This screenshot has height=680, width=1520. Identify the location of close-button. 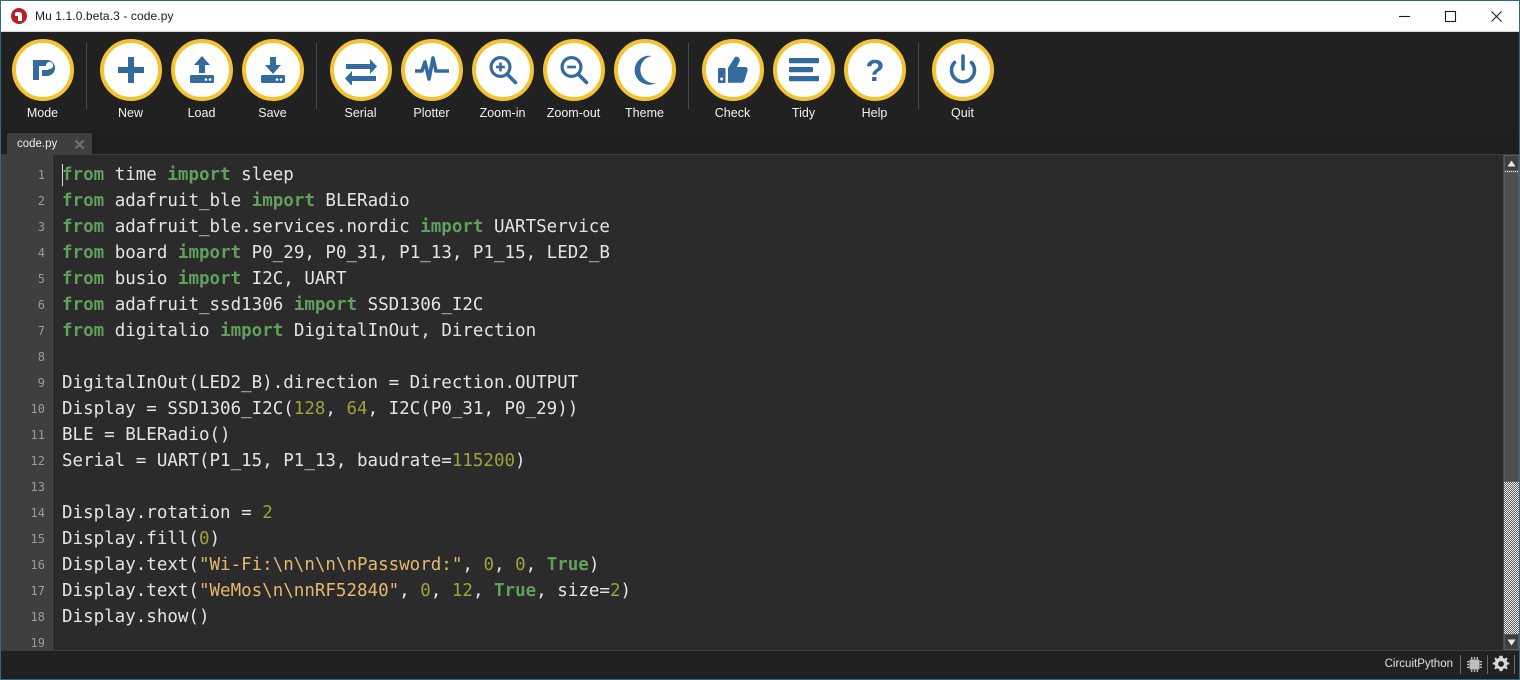
(1496, 16).